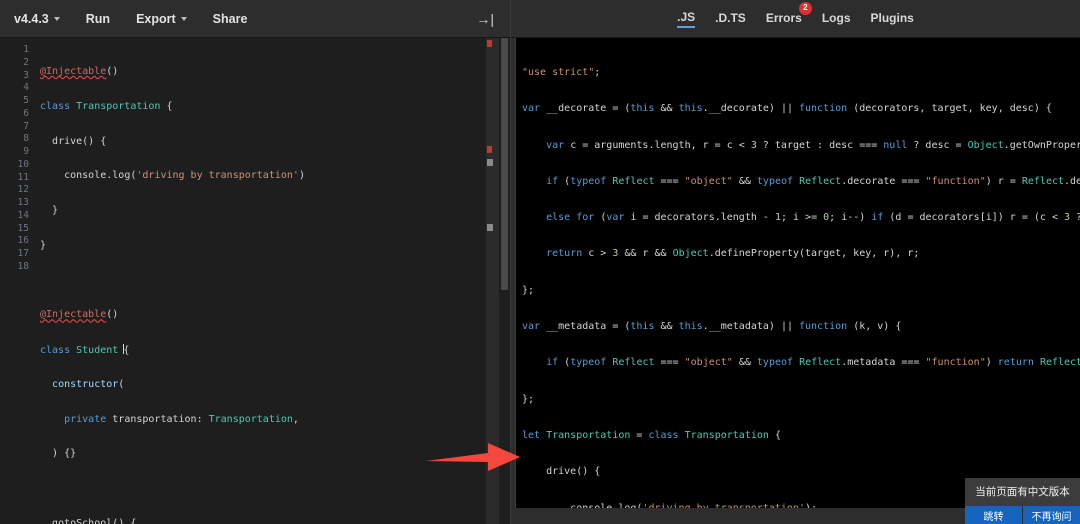 The height and width of the screenshot is (524, 1080). I want to click on editor-vertical-scrollbar, so click(504, 281).